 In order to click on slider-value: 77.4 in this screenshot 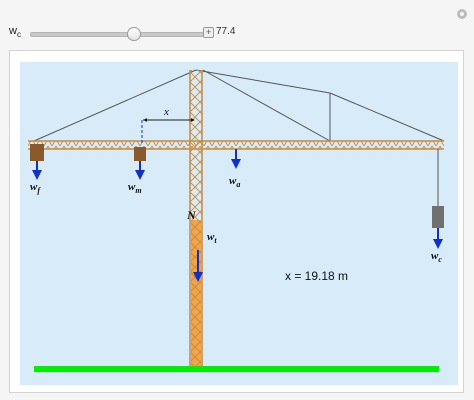, I will do `click(226, 31)`.